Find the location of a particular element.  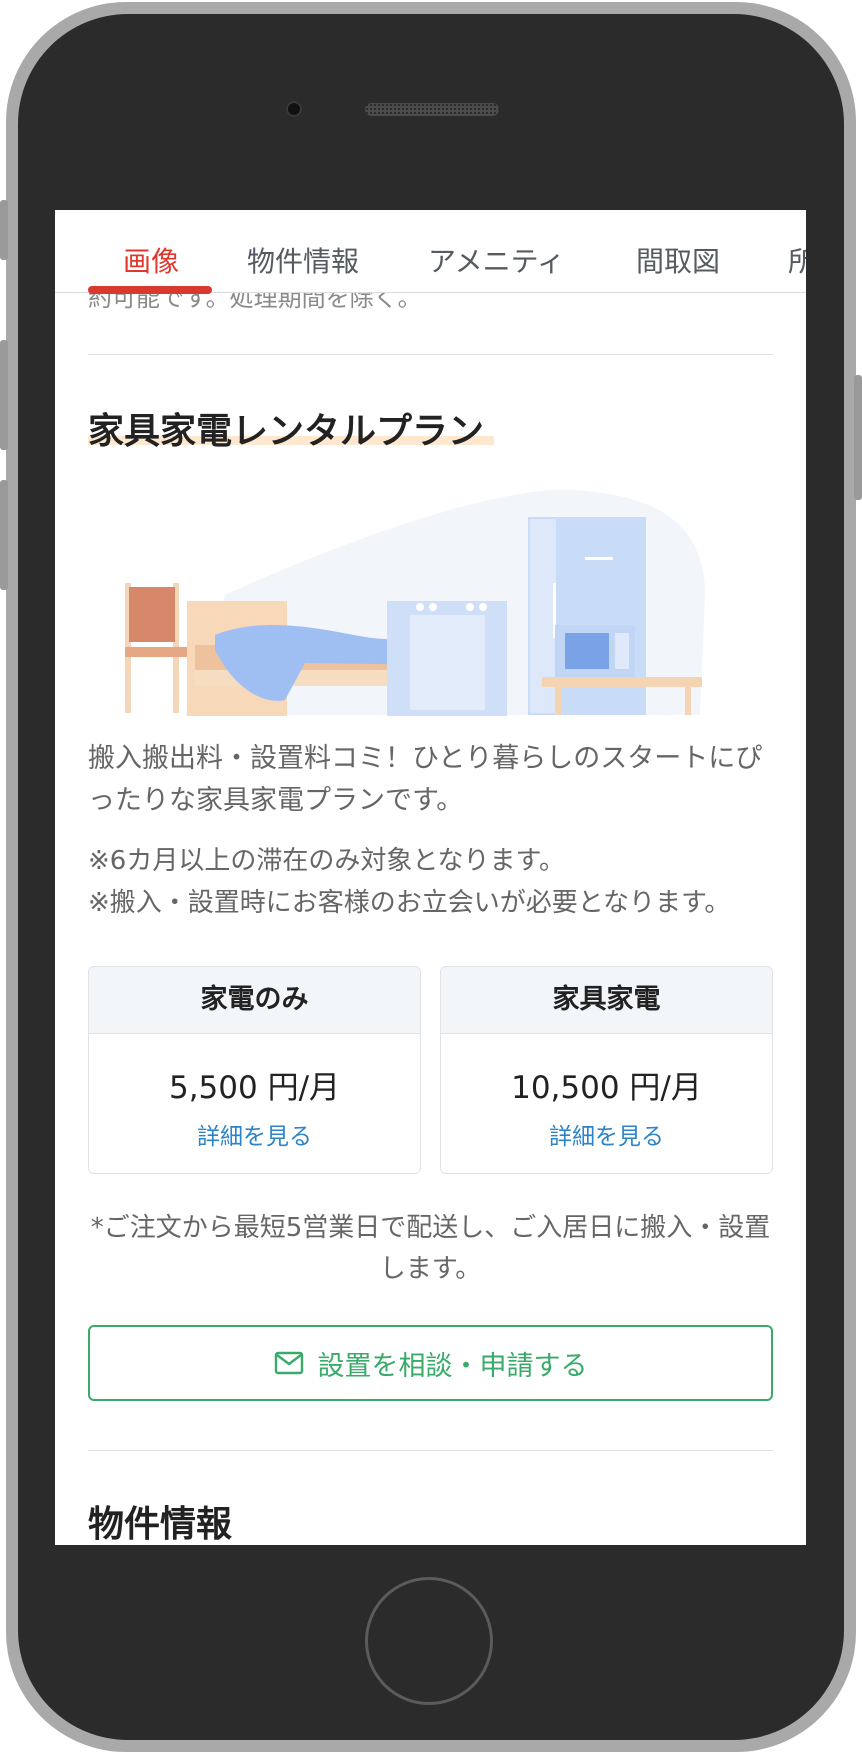

delivery-note: *ご注文から最短5営業日で配送し、ご入居日に搬入・設置します。 is located at coordinates (430, 1248).